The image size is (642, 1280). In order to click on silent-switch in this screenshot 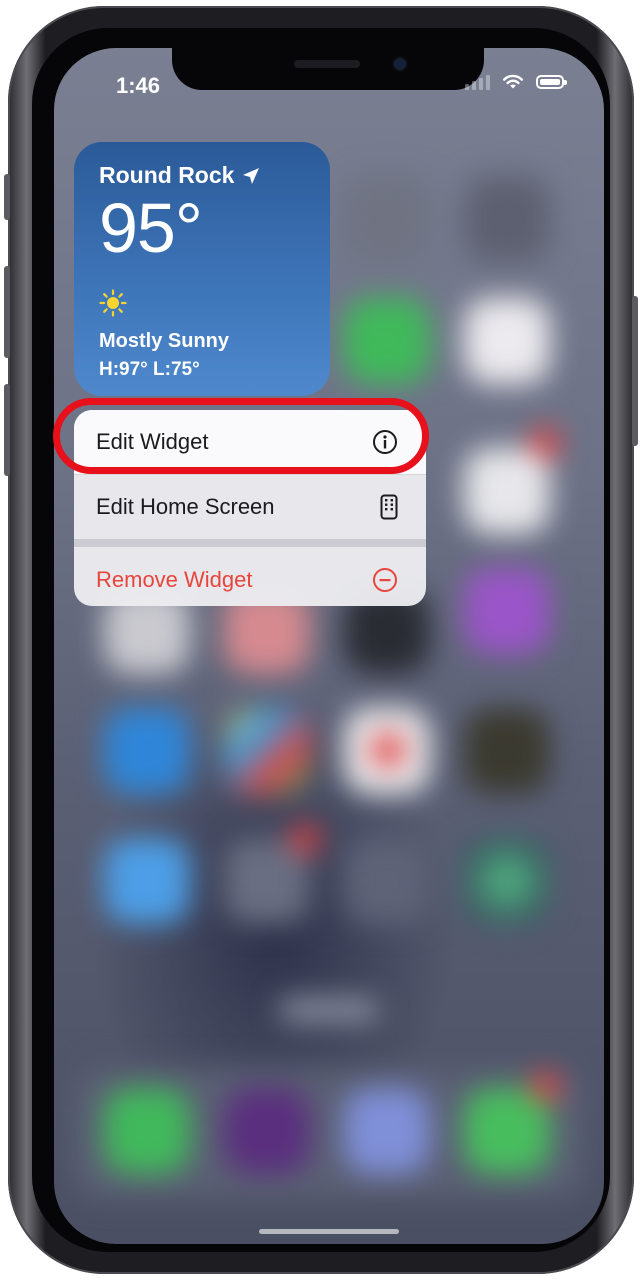, I will do `click(7, 197)`.